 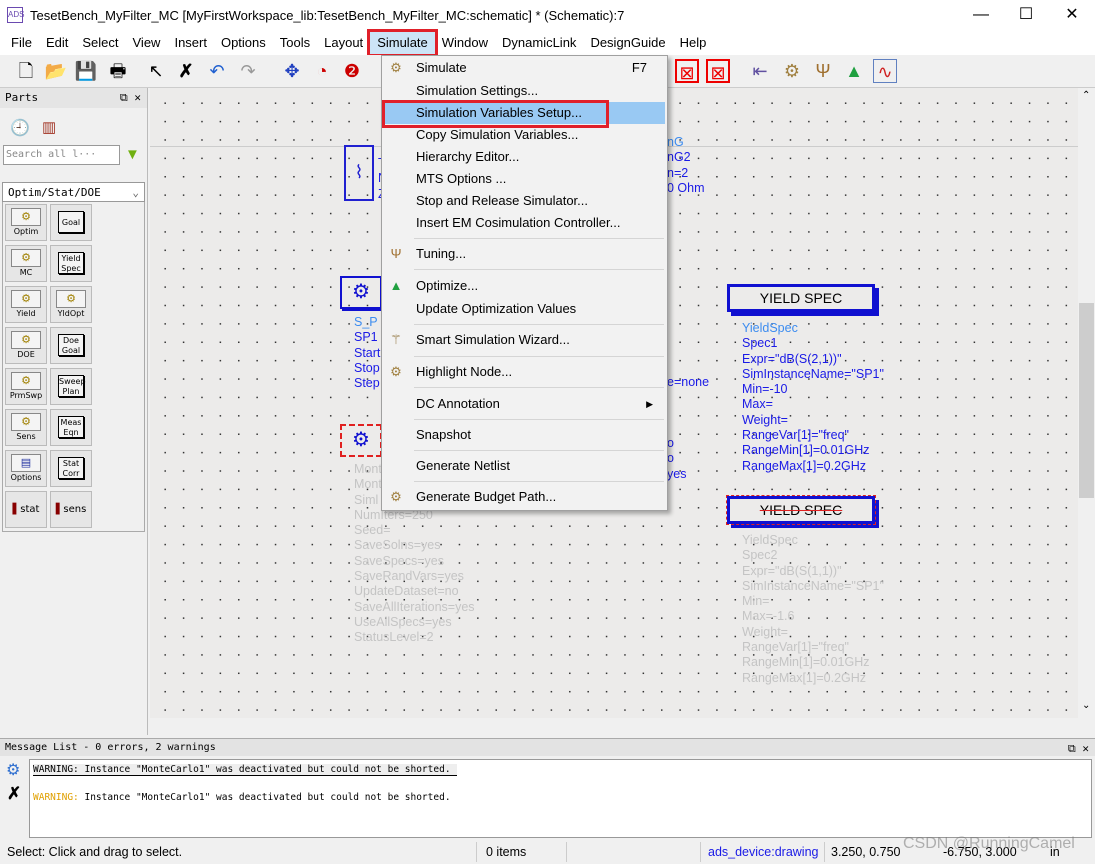 I want to click on deactivate-x-icon: ✗, so click(x=186, y=71).